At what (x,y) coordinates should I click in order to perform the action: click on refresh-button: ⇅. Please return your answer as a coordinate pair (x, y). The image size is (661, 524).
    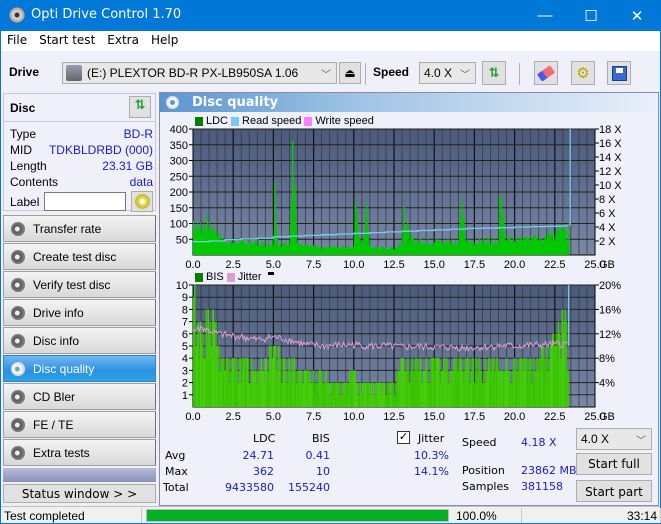
    Looking at the image, I should click on (494, 73).